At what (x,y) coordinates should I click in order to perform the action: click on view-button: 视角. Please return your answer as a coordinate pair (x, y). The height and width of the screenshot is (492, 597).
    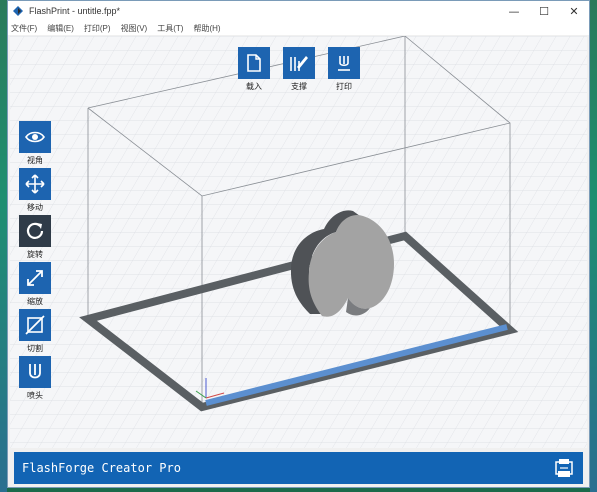
    Looking at the image, I should click on (35, 143).